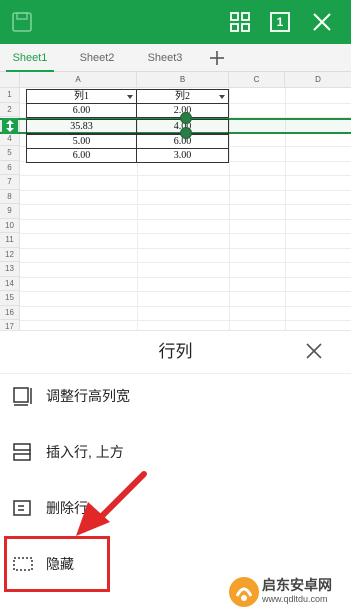 The height and width of the screenshot is (613, 351). What do you see at coordinates (295, 599) in the screenshot?
I see `watermark-url: www.qdltdu.com` at bounding box center [295, 599].